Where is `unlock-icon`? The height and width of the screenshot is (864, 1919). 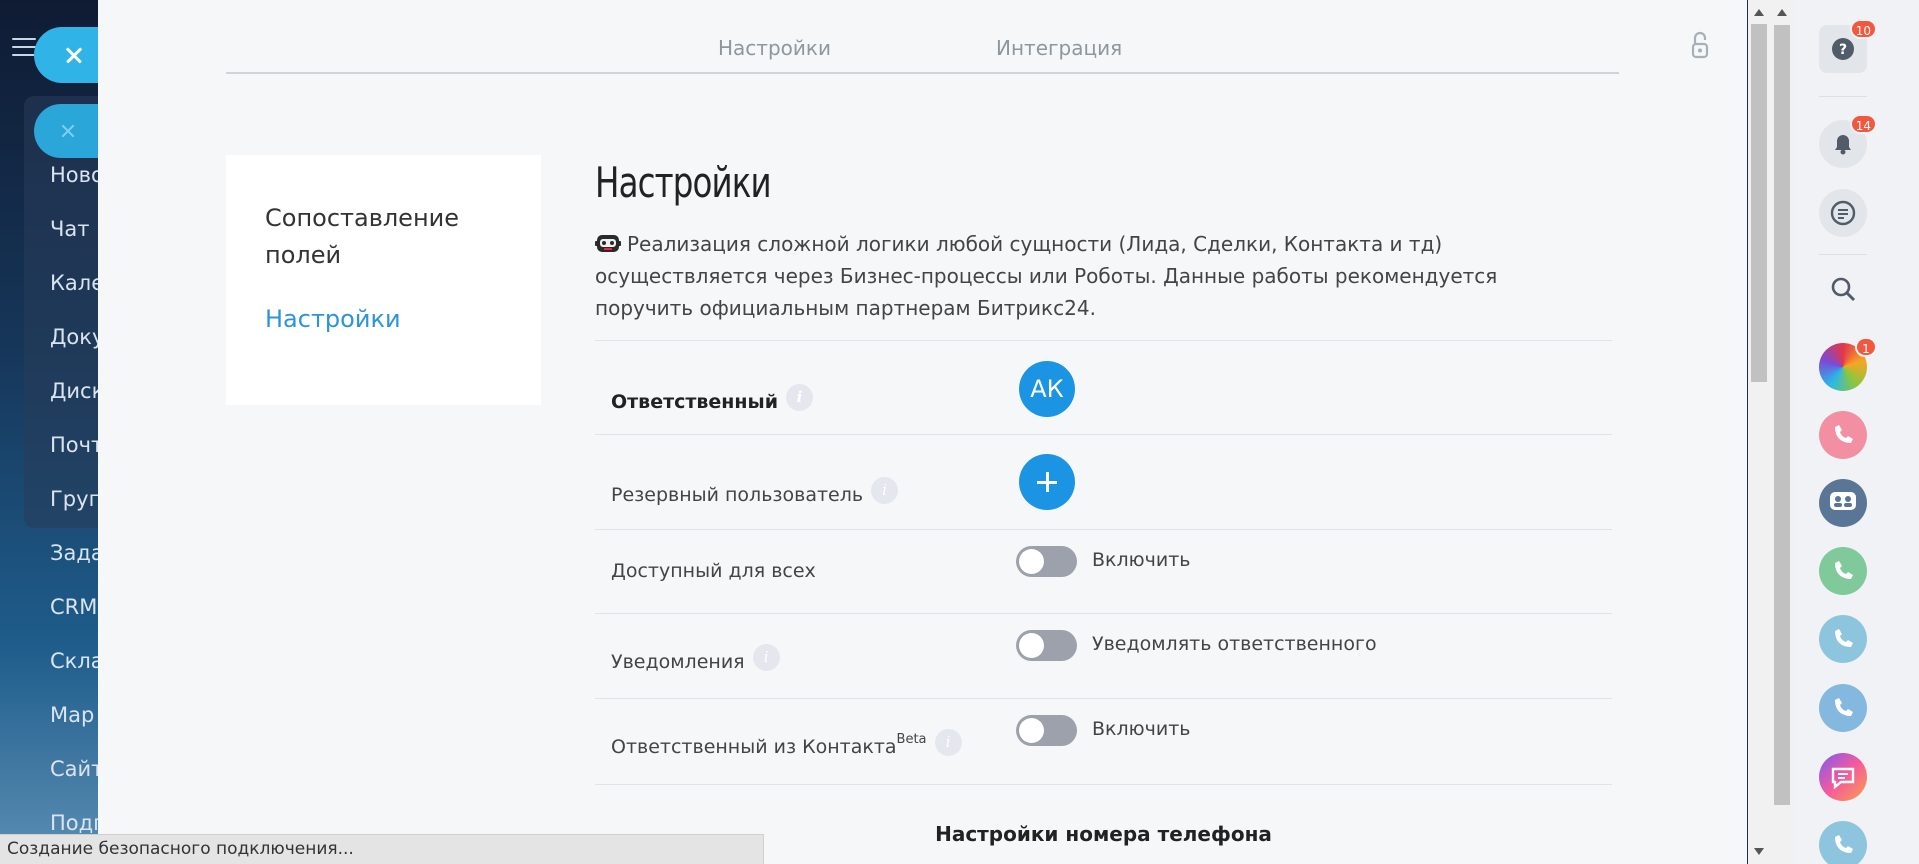 unlock-icon is located at coordinates (1700, 45).